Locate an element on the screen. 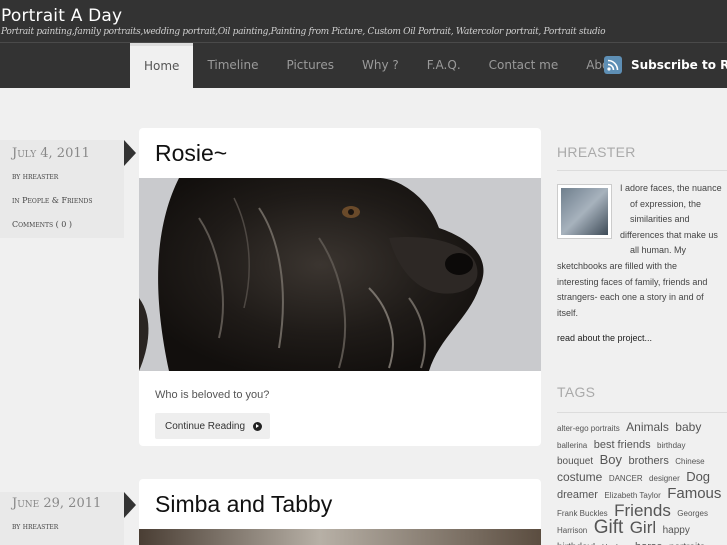  tag-link: Frank Buckles is located at coordinates (582, 513).